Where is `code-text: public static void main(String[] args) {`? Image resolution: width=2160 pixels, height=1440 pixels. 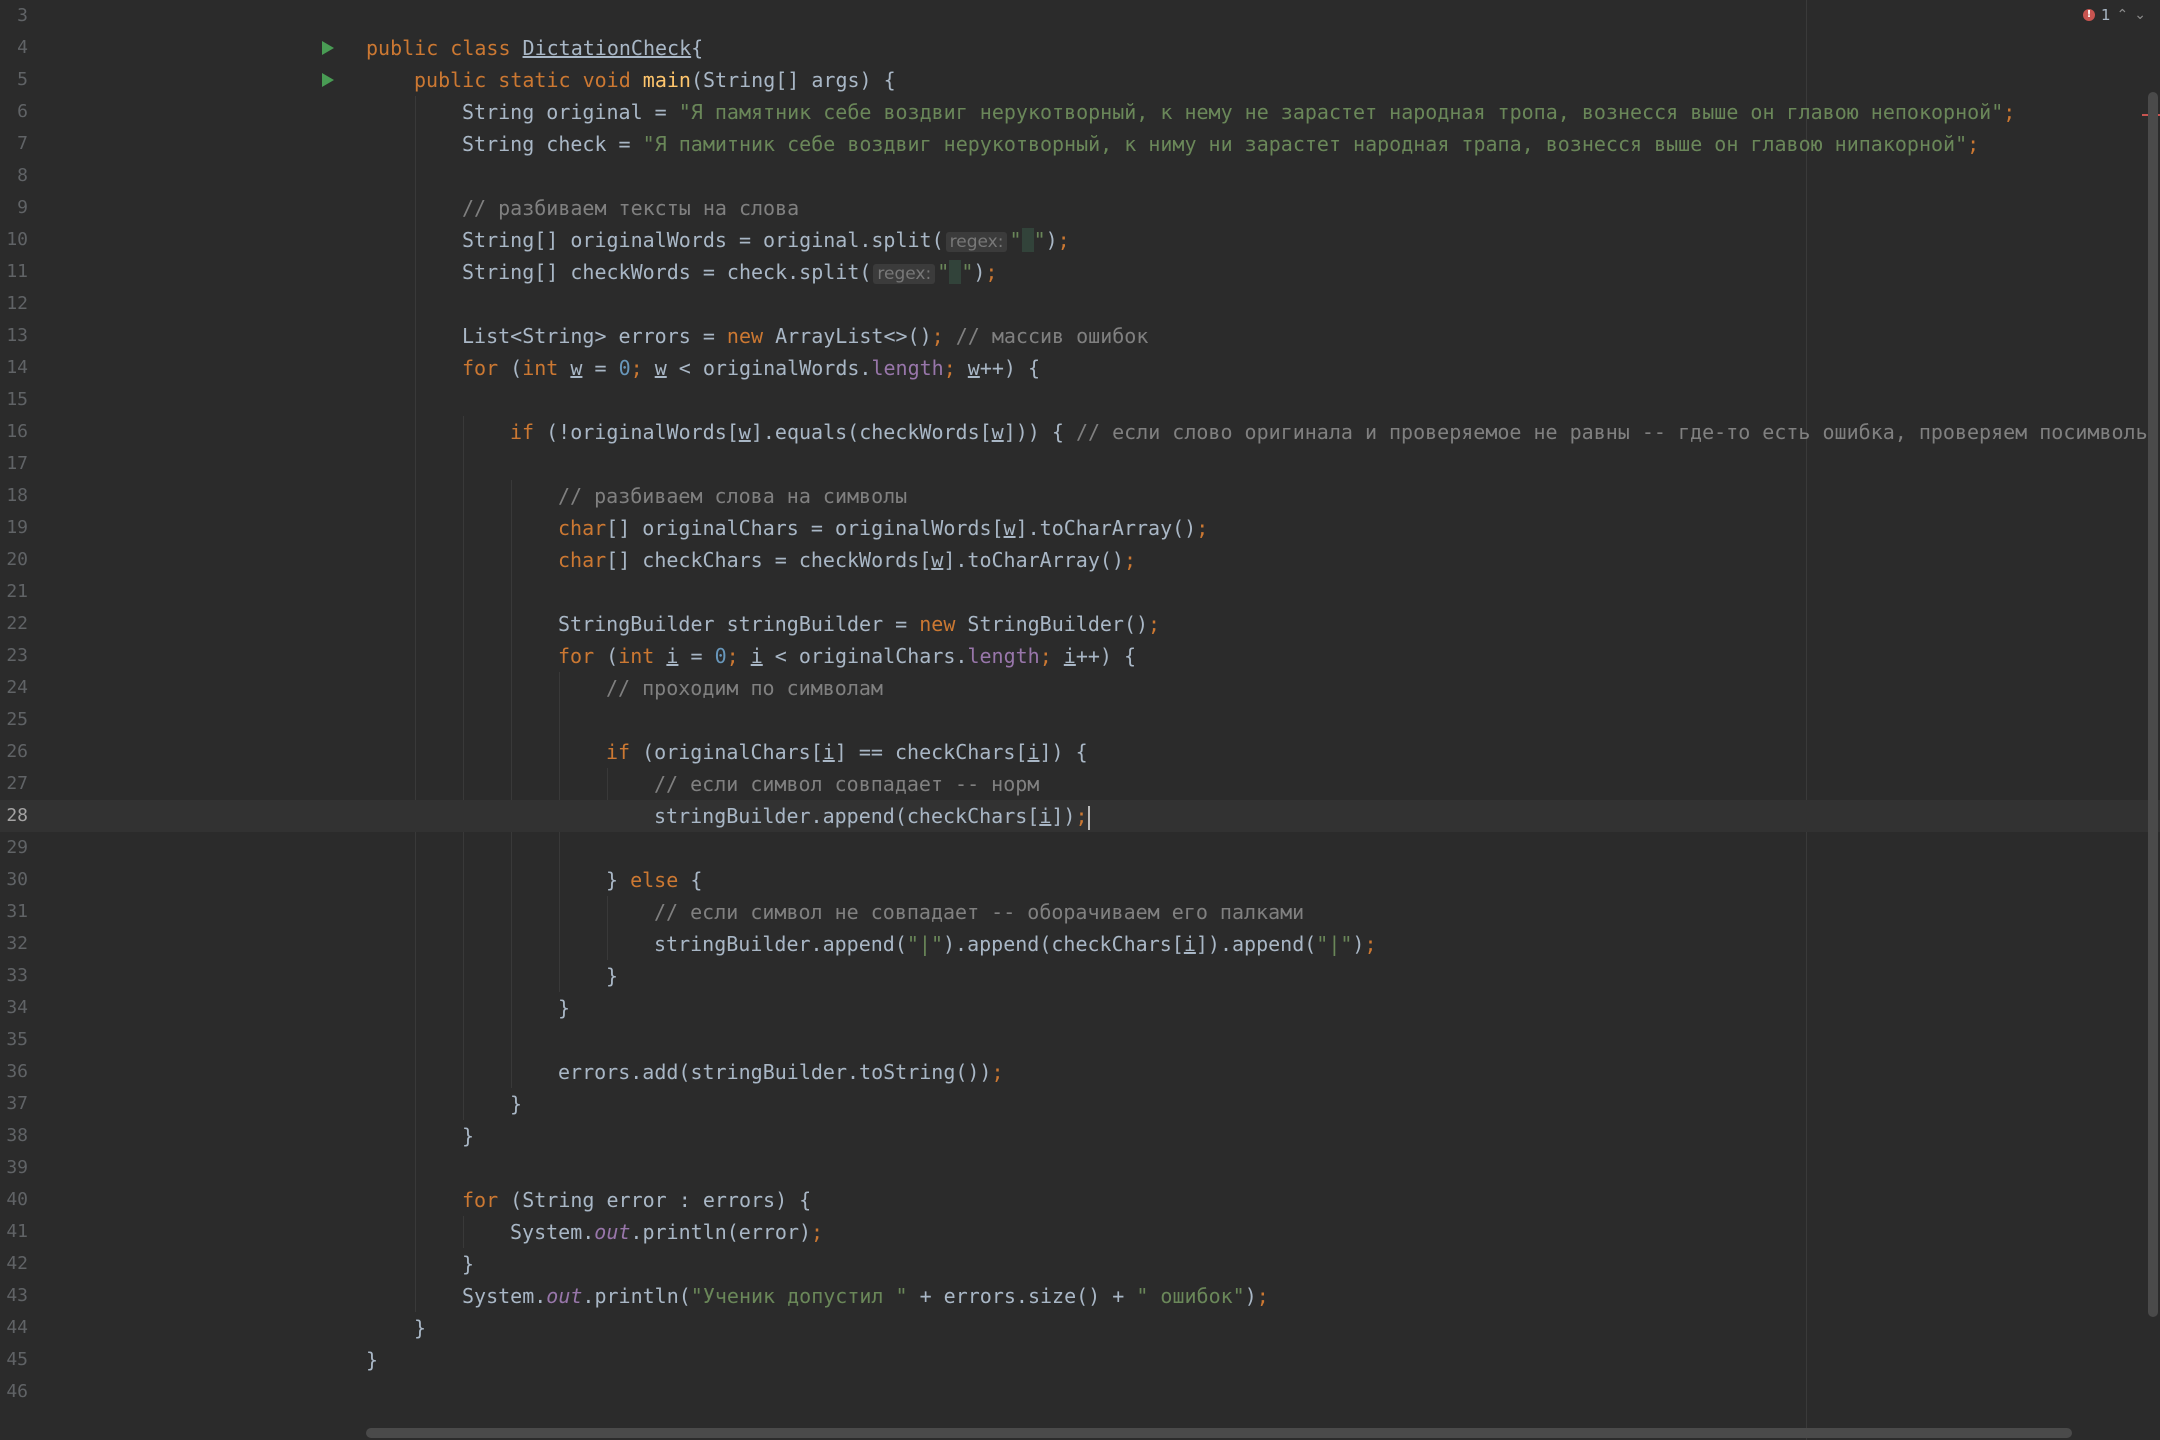 code-text: public static void main(String[] args) { is located at coordinates (655, 80).